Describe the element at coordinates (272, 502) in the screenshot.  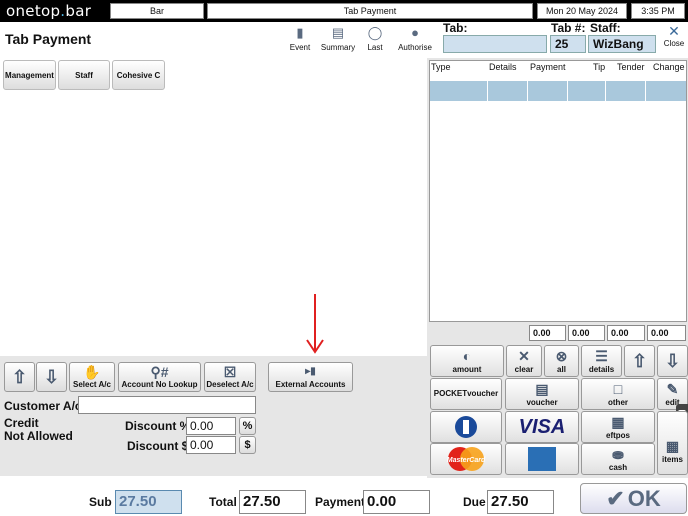
I see `total-field: 27.50` at that location.